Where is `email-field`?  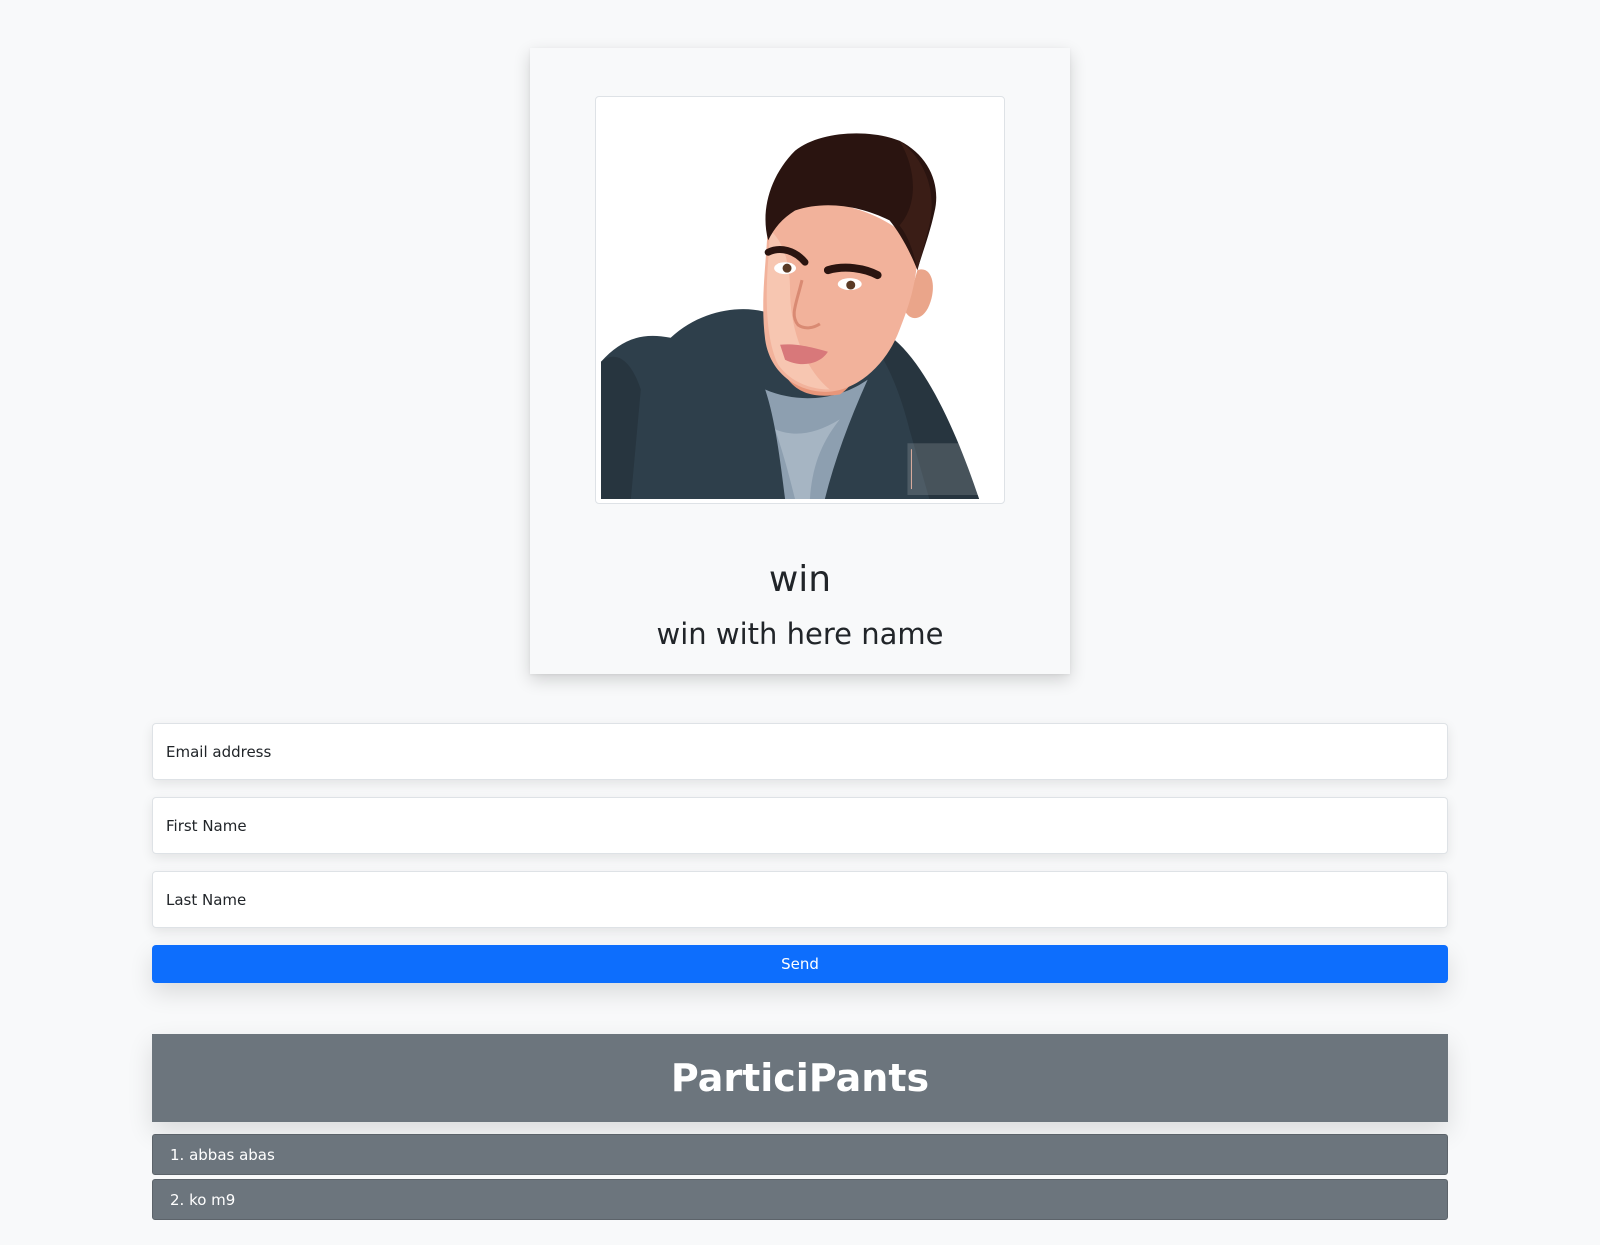 email-field is located at coordinates (800, 751).